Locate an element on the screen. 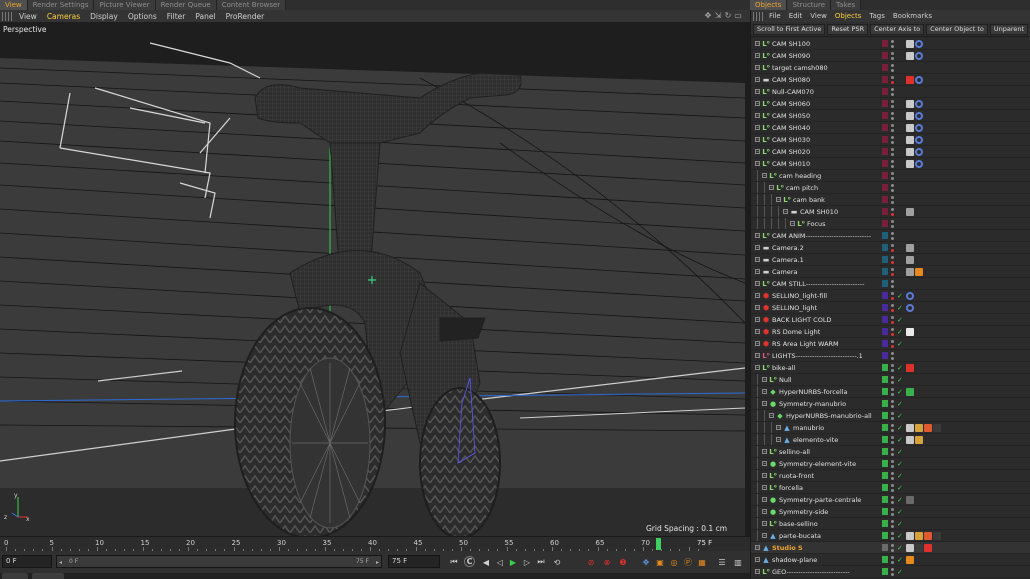 The image size is (1030, 579). viewport-menu-prorender: ProRender is located at coordinates (245, 16).